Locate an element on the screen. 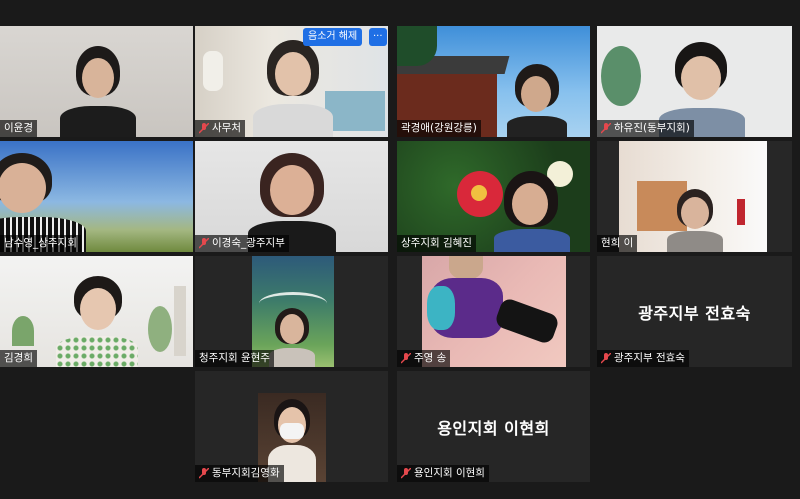  video-tile-3: 곽경애(강원강릉) is located at coordinates (493, 81).